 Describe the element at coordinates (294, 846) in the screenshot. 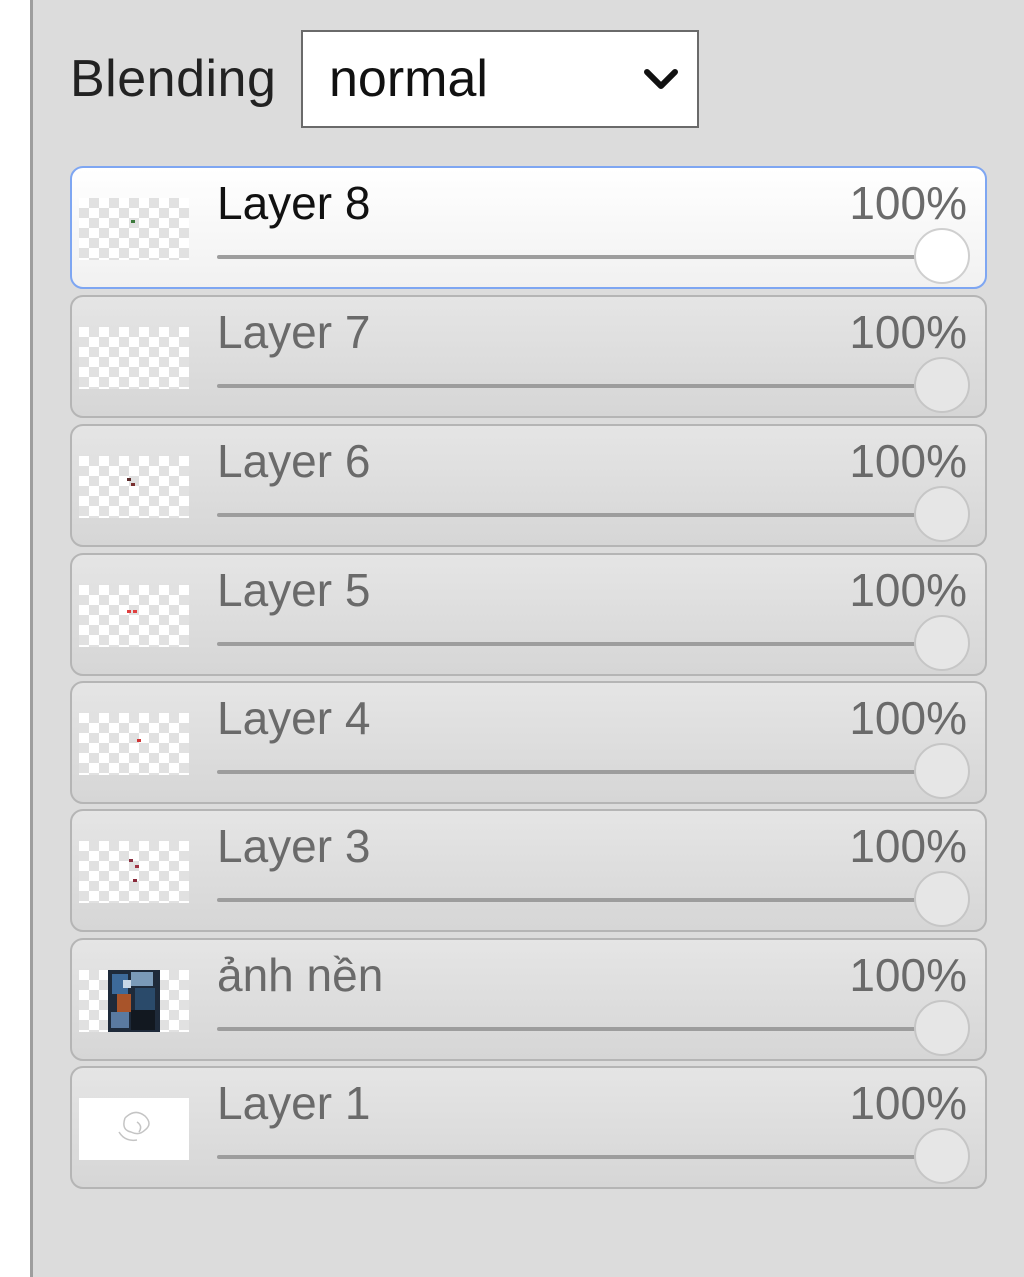

I see `layer-name: Layer 3` at that location.